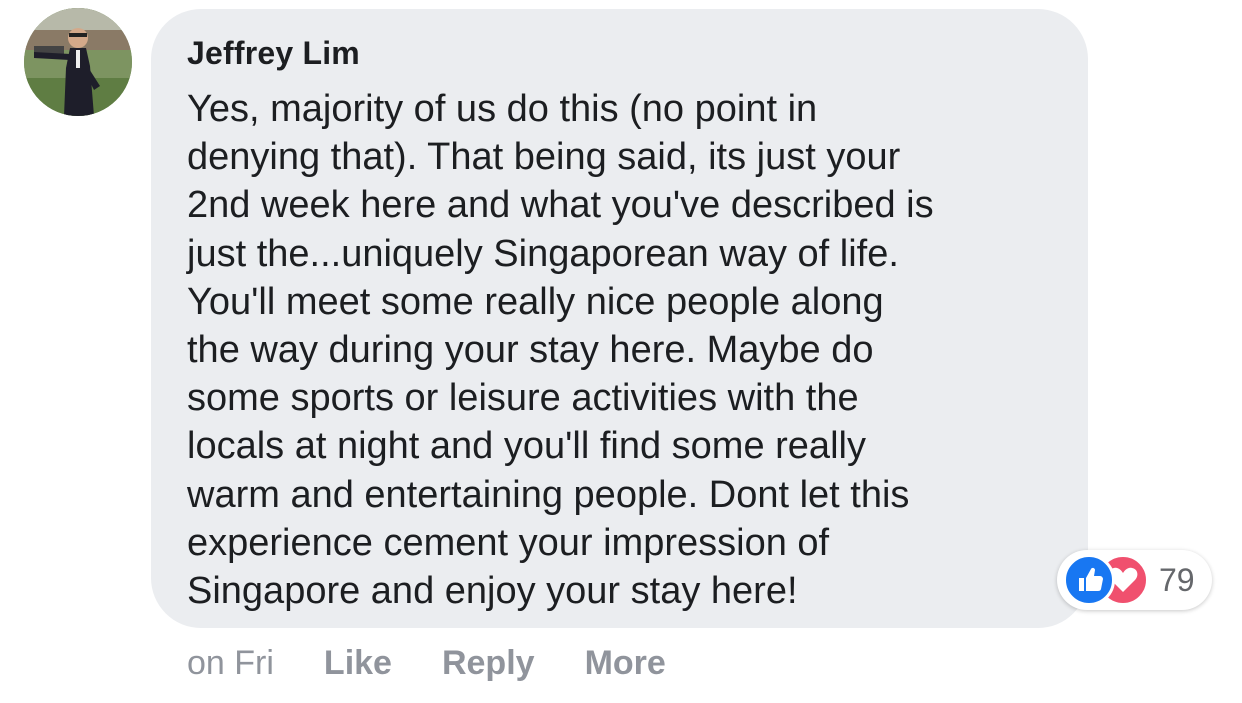 The width and height of the screenshot is (1242, 703). What do you see at coordinates (530, 350) in the screenshot?
I see `comment-text-line: the way during your stay here. Maybe do` at bounding box center [530, 350].